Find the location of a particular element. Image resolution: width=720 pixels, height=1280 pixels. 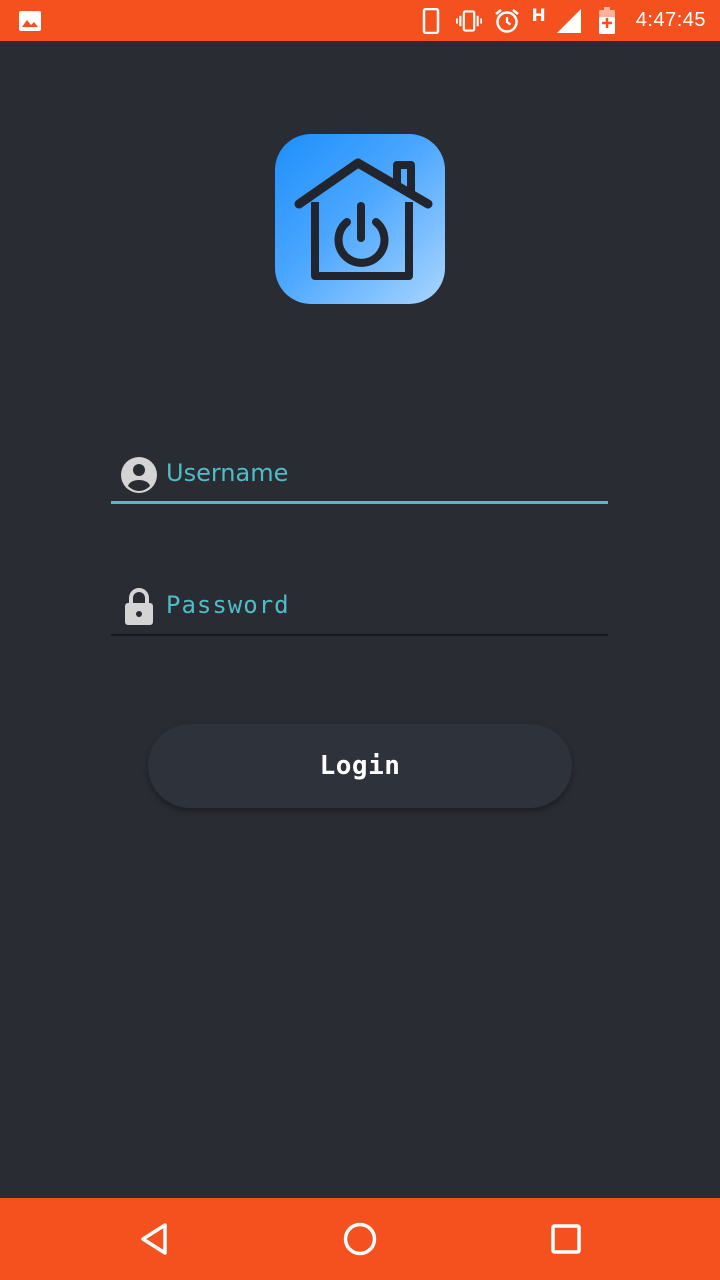

image-notification-icon is located at coordinates (30, 21).